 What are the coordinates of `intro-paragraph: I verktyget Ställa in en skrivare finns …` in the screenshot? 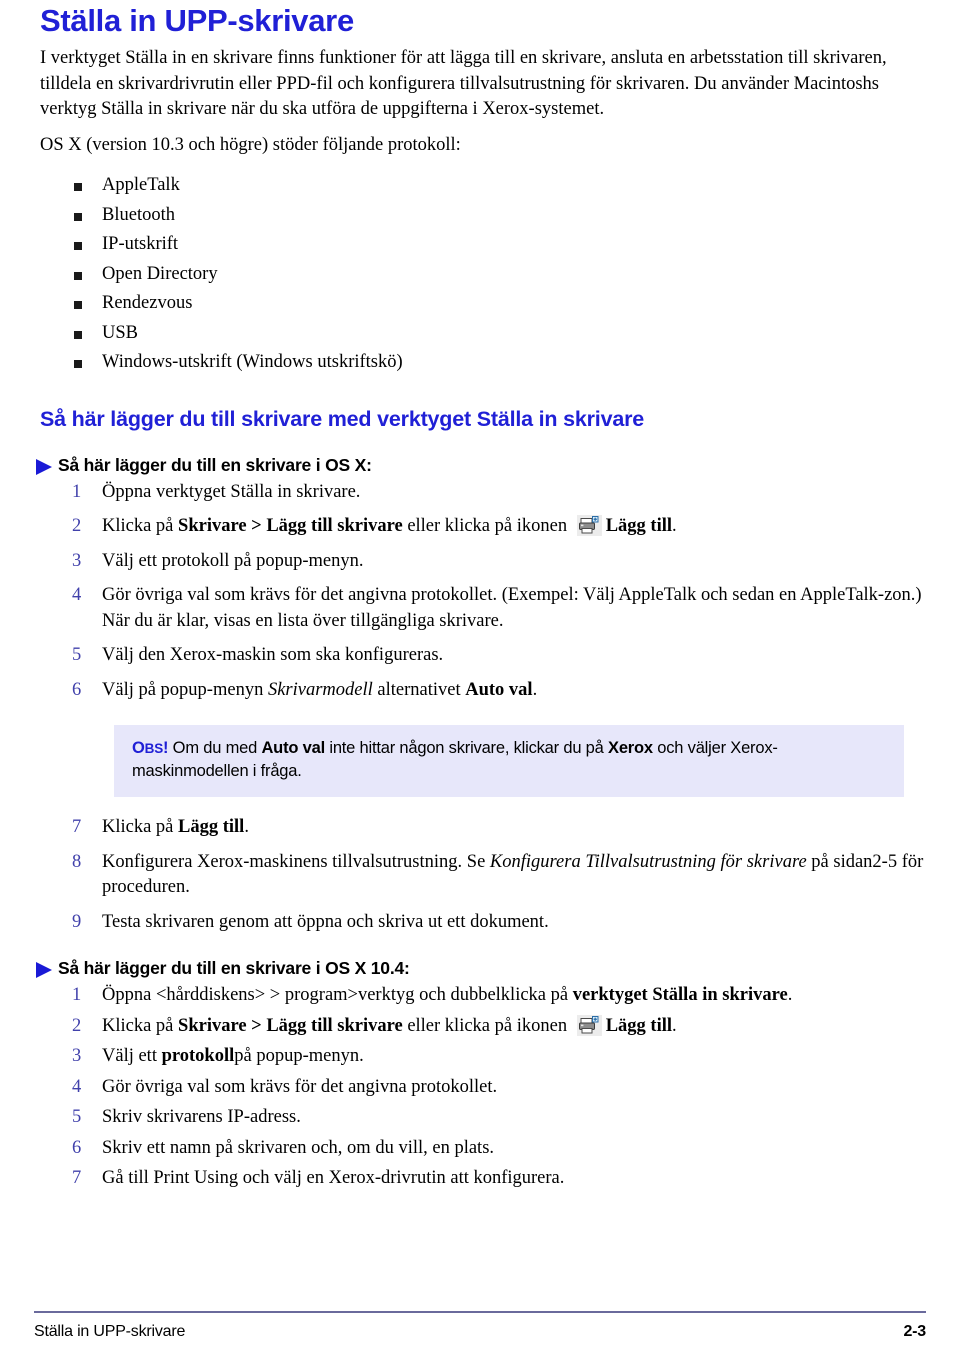 It's located at (463, 83).